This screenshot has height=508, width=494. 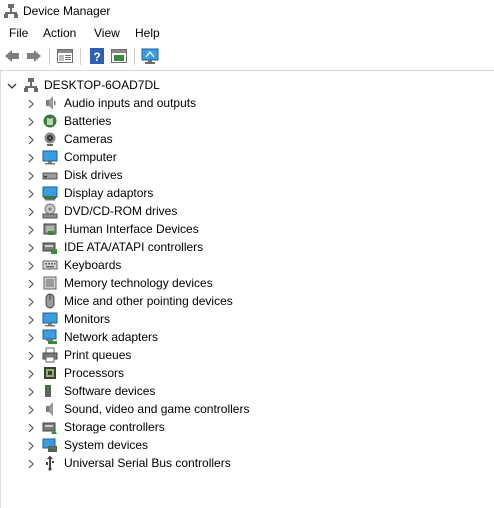 I want to click on mouse-icon, so click(x=50, y=301).